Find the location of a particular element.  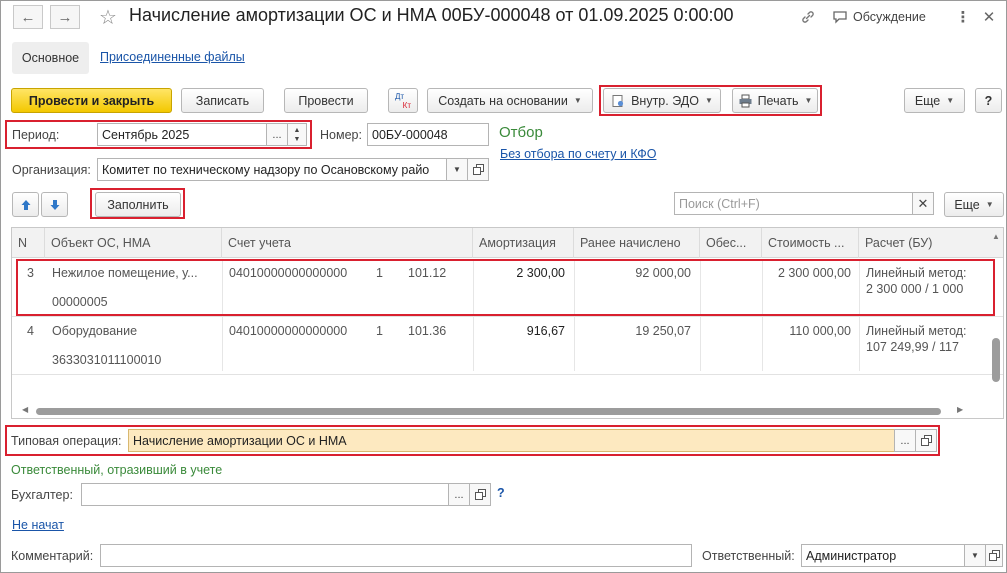

filter-link: Без отбора по счету и КФО is located at coordinates (578, 154).